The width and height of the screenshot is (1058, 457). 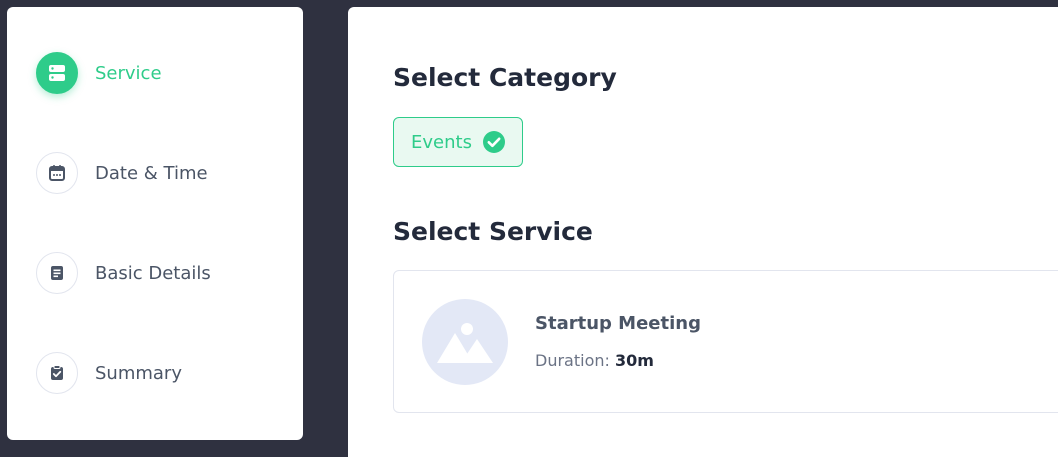 I want to click on step-date-time: Date & Time, so click(x=161, y=173).